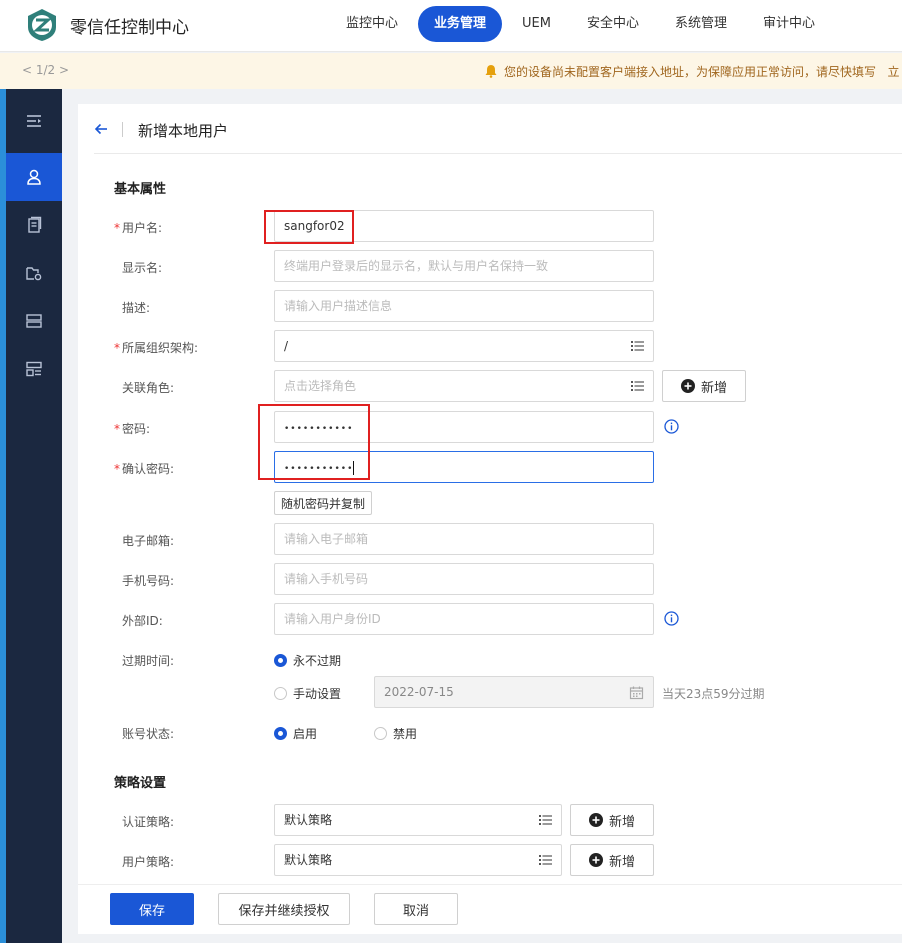 This screenshot has height=943, width=902. What do you see at coordinates (142, 621) in the screenshot?
I see `external-id-label: 外部ID:` at bounding box center [142, 621].